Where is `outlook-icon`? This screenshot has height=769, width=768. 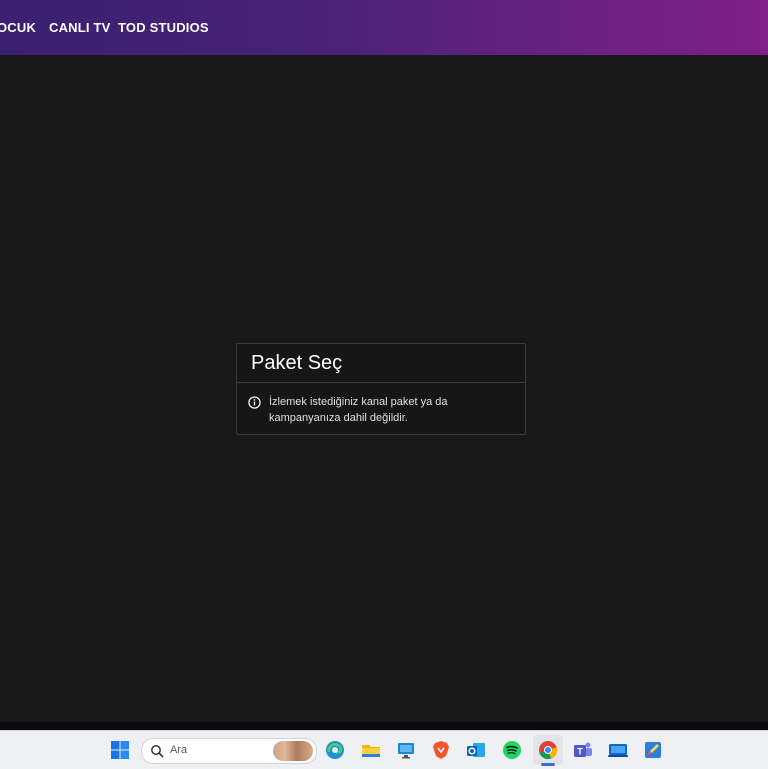 outlook-icon is located at coordinates (476, 750).